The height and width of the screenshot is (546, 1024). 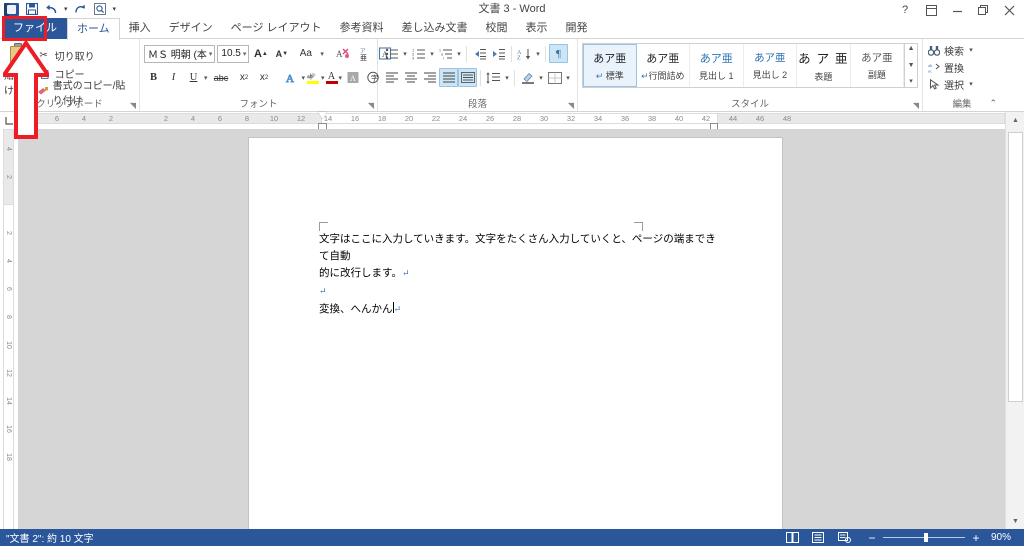 I want to click on shading-button, so click(x=527, y=77).